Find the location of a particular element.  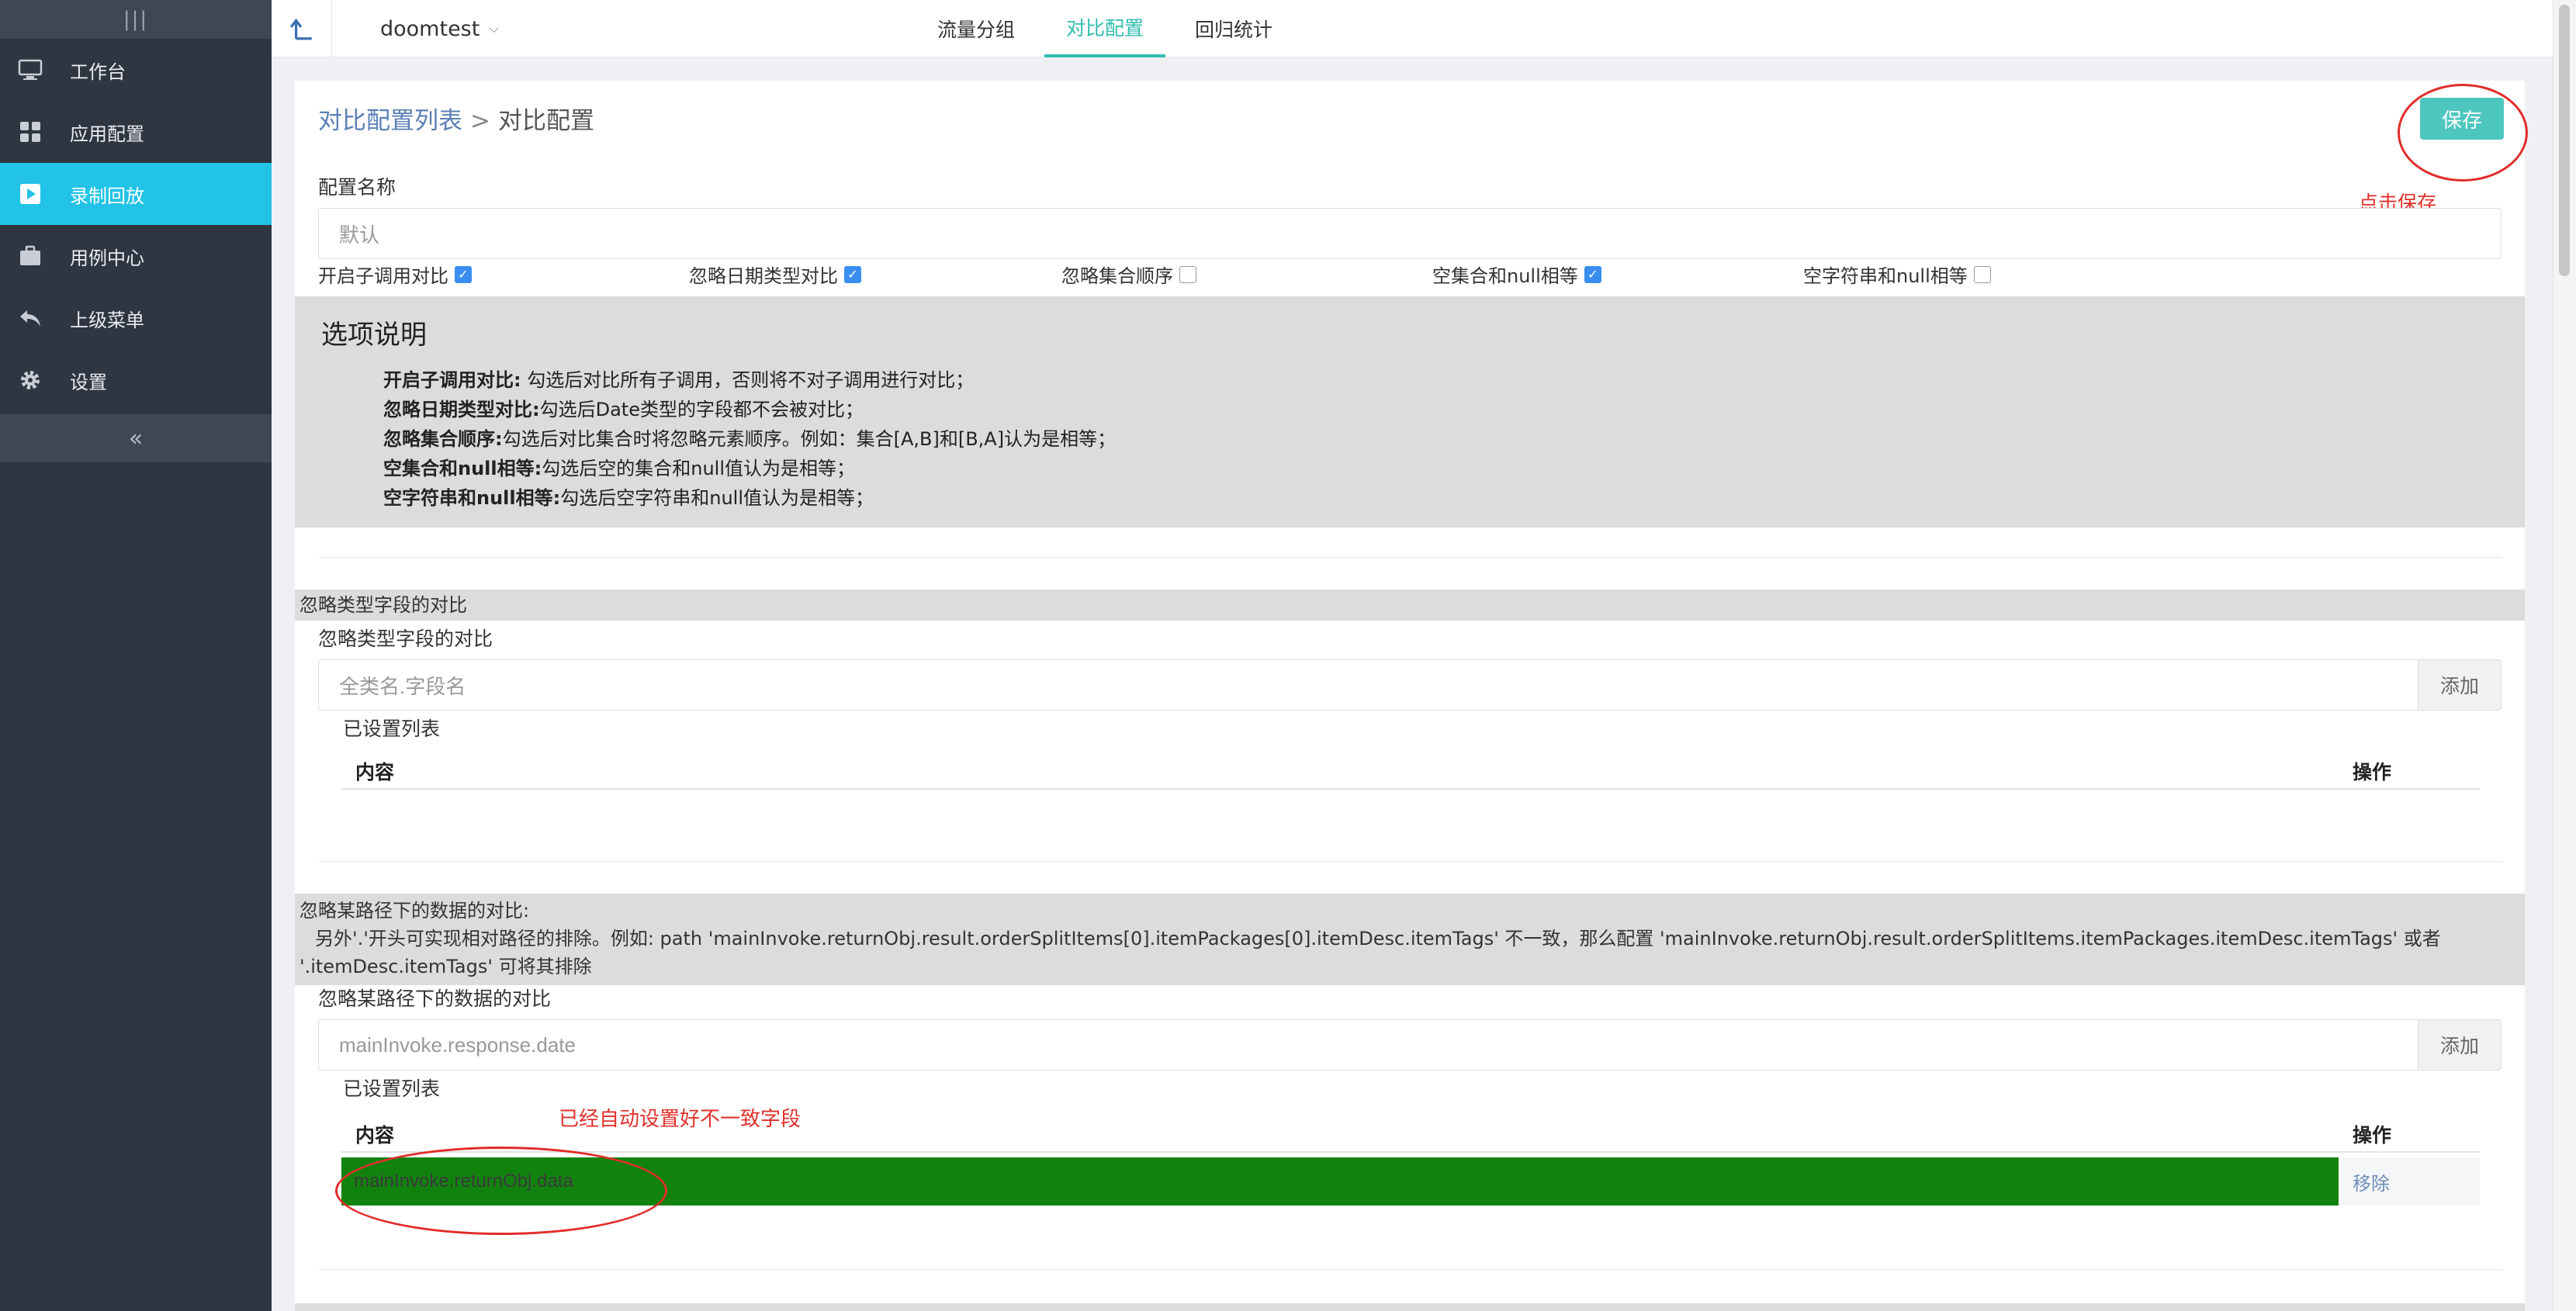

chevron-down-icon: ⌵ is located at coordinates (494, 29).